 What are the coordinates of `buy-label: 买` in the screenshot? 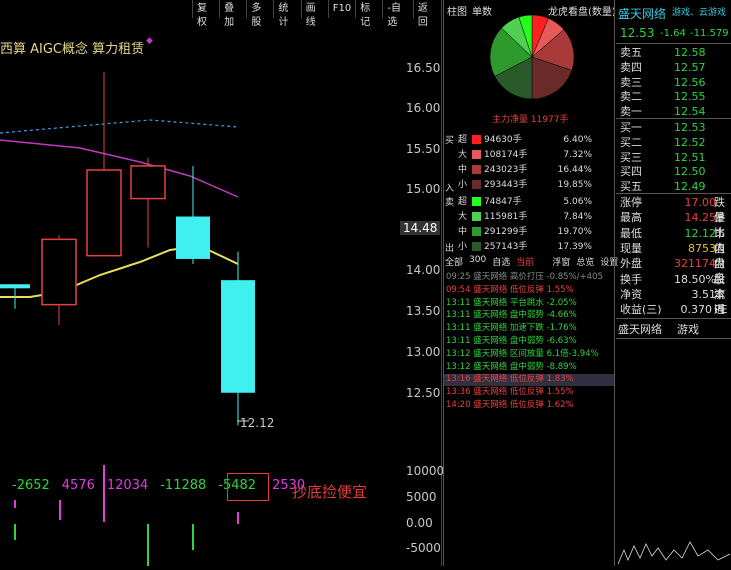 It's located at (450, 141).